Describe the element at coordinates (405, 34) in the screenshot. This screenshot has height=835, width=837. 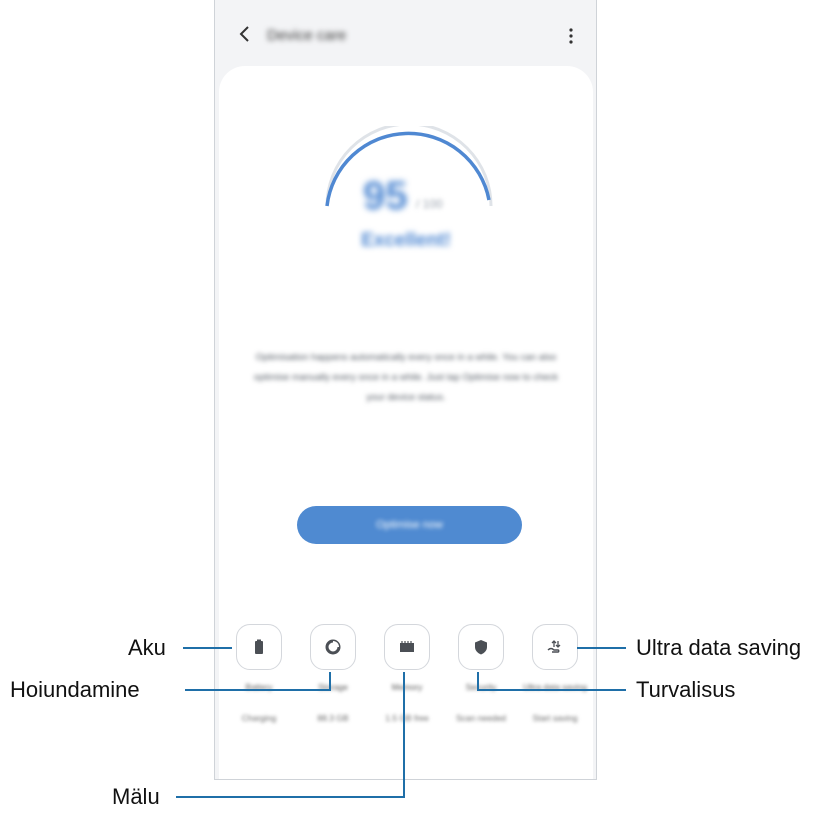
I see `top-bar: Device care` at that location.